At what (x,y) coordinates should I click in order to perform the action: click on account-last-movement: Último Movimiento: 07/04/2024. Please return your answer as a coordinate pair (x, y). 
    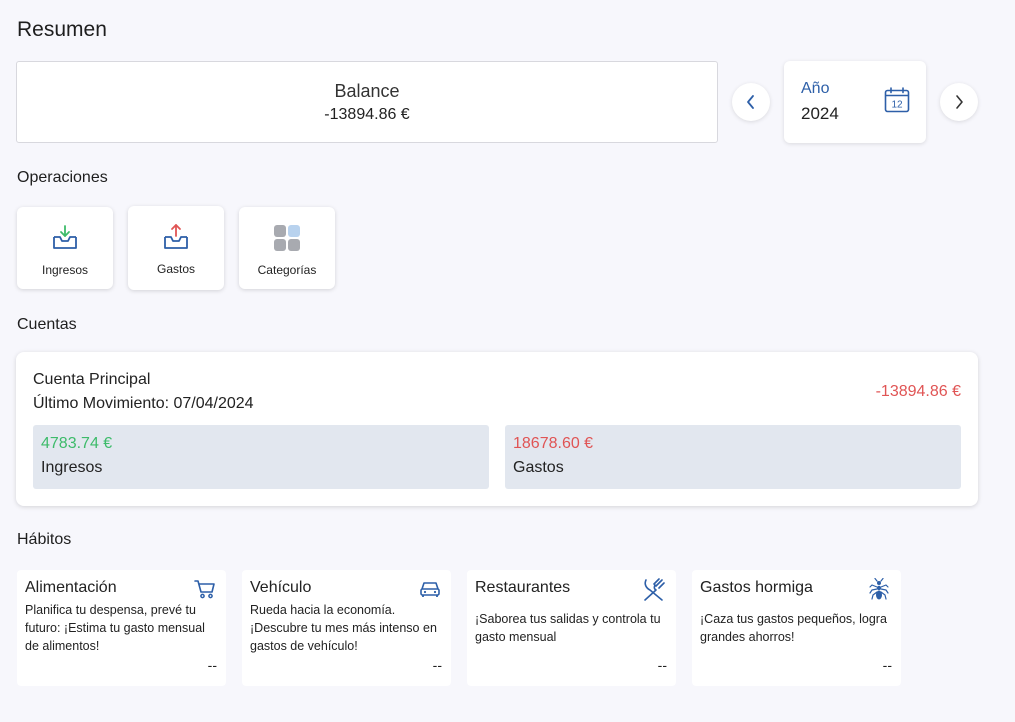
    Looking at the image, I should click on (143, 403).